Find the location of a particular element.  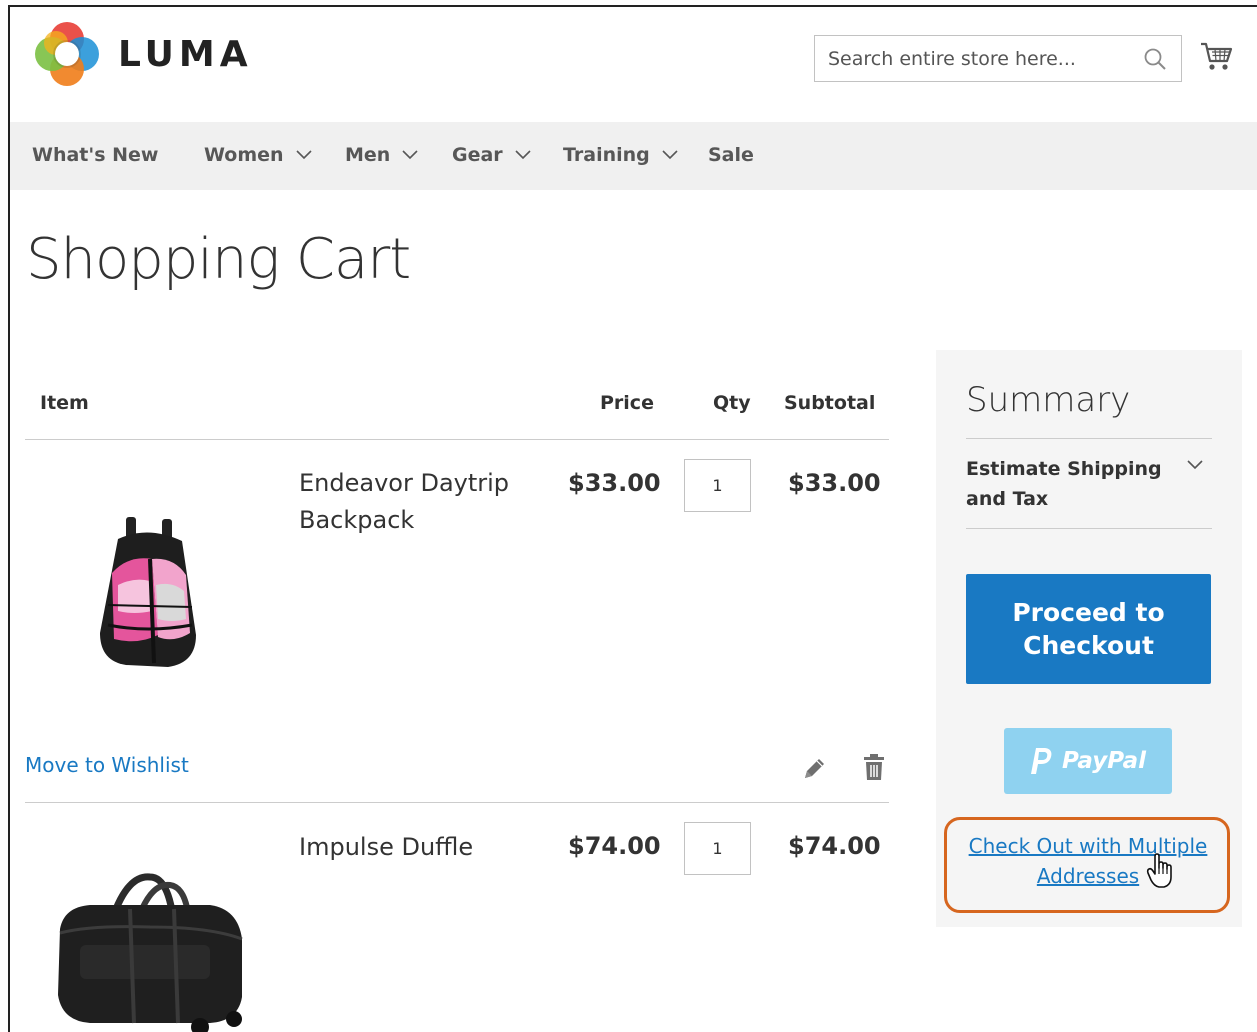

item-subtotal: $74.00 is located at coordinates (834, 846).